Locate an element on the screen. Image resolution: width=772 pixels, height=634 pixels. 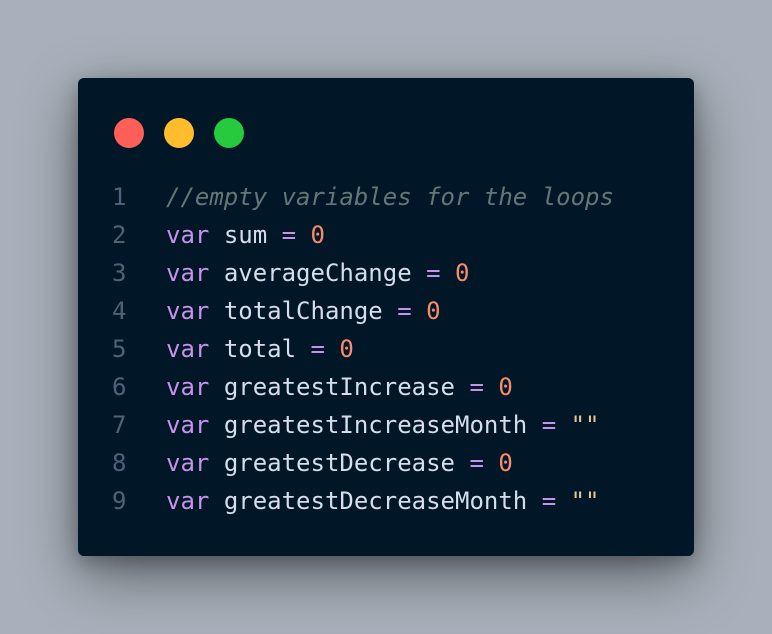
code-comment: //empty variables for the loops is located at coordinates (390, 197).